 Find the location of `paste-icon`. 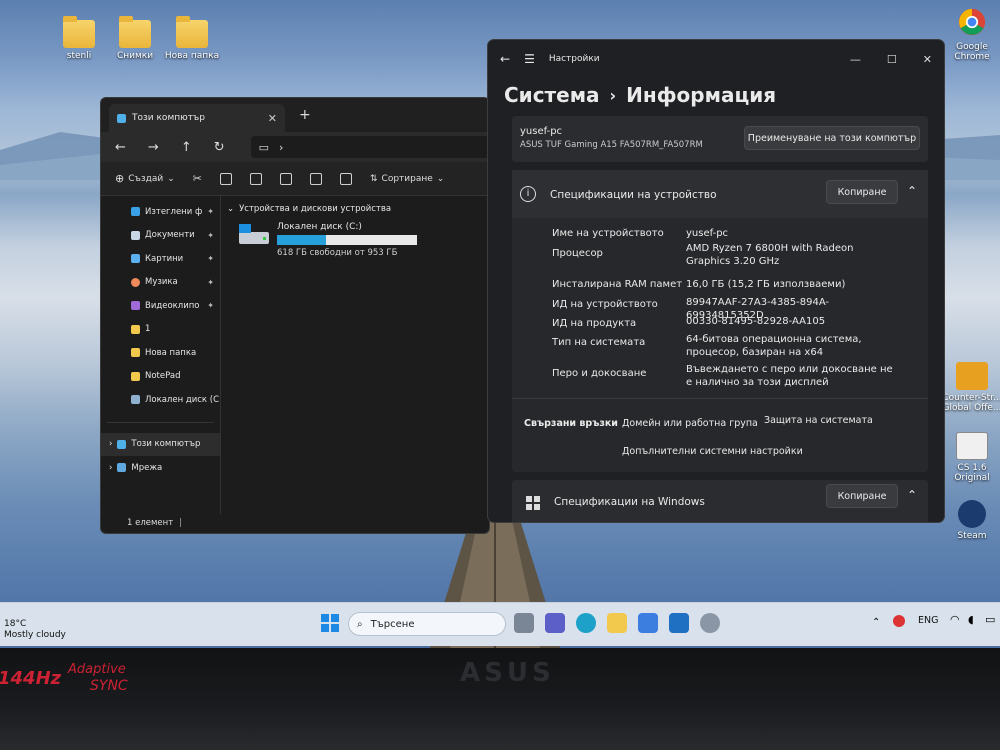

paste-icon is located at coordinates (256, 178).